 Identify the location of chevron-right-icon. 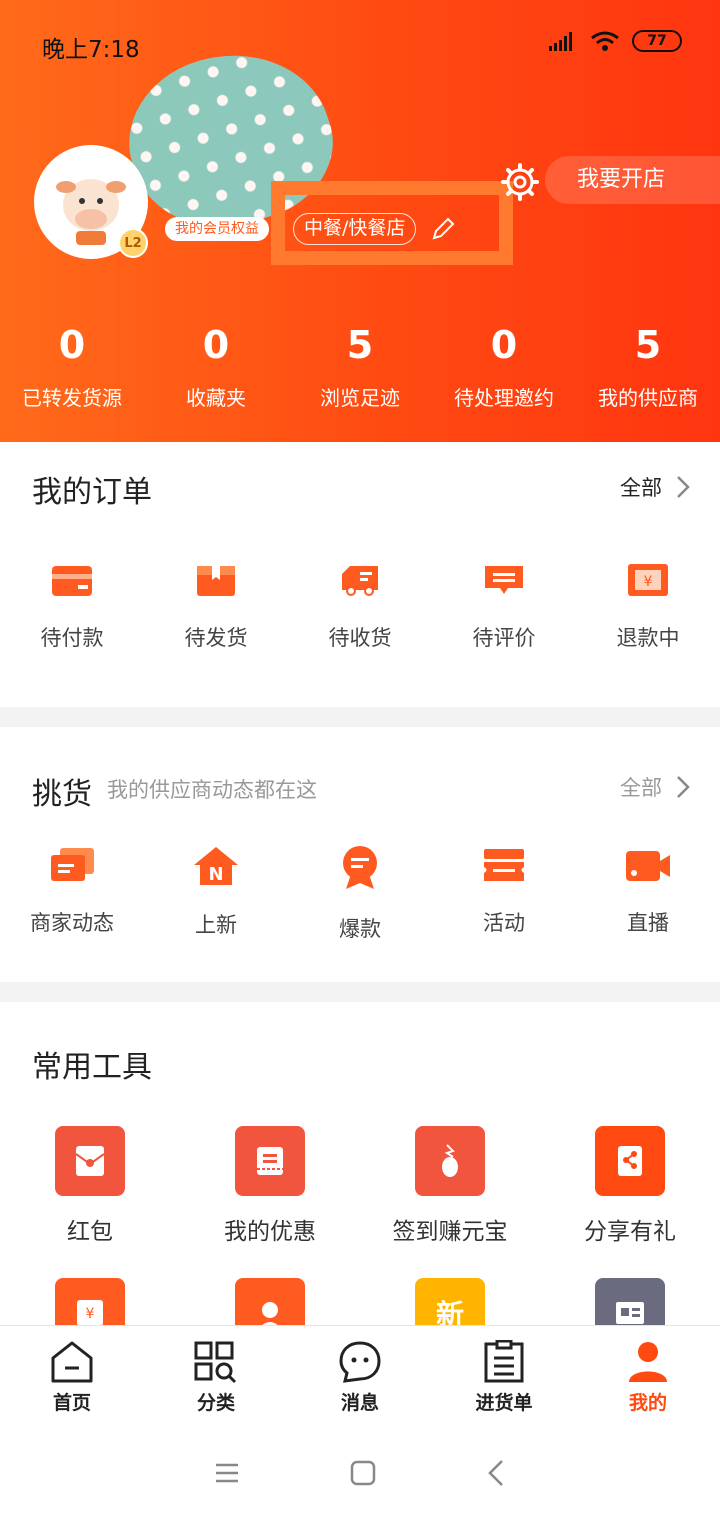
(683, 487).